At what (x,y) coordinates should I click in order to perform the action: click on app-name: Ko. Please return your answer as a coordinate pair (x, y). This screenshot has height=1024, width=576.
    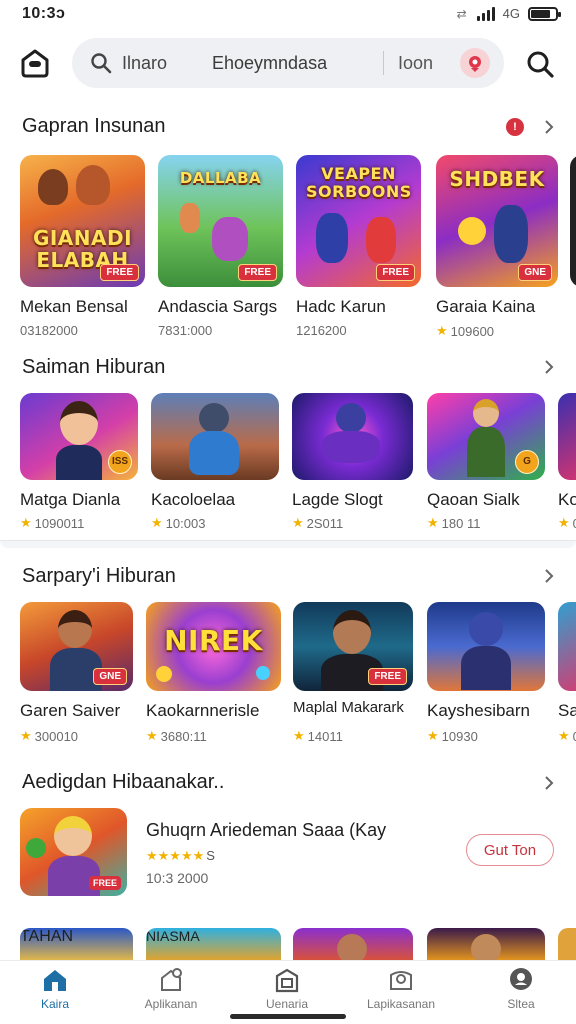
    Looking at the image, I should click on (567, 499).